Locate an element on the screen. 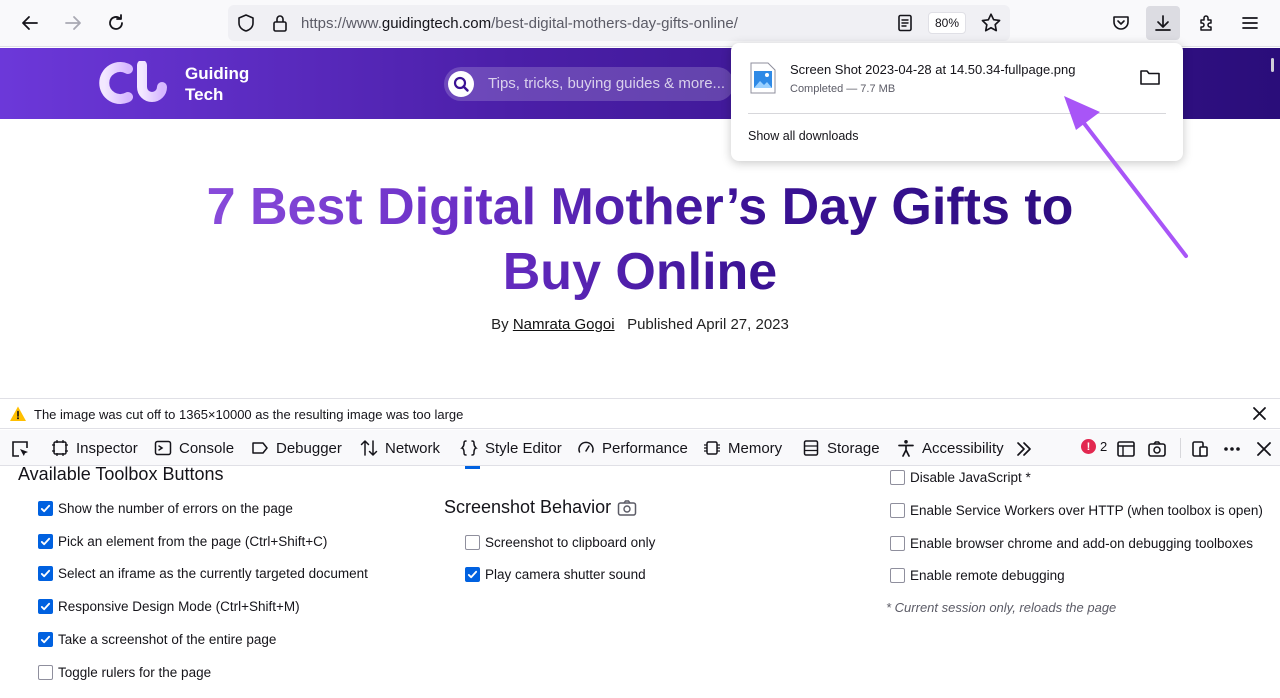 The height and width of the screenshot is (698, 1280). bookmark-star-icon is located at coordinates (991, 23).